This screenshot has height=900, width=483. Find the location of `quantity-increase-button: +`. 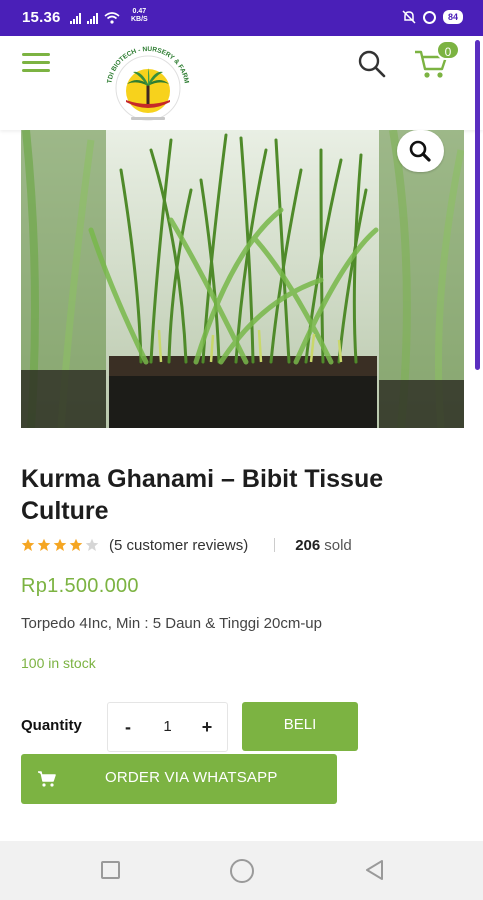

quantity-increase-button: + is located at coordinates (207, 727).